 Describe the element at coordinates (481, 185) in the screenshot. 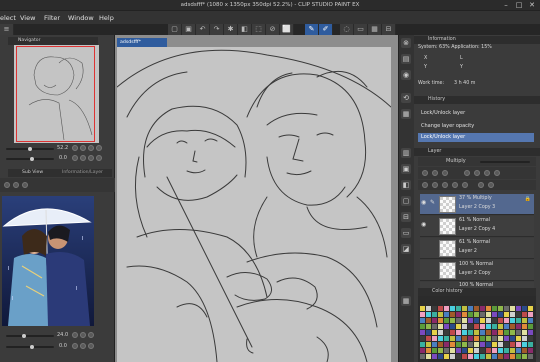

I see `layer-mask-icon` at that location.